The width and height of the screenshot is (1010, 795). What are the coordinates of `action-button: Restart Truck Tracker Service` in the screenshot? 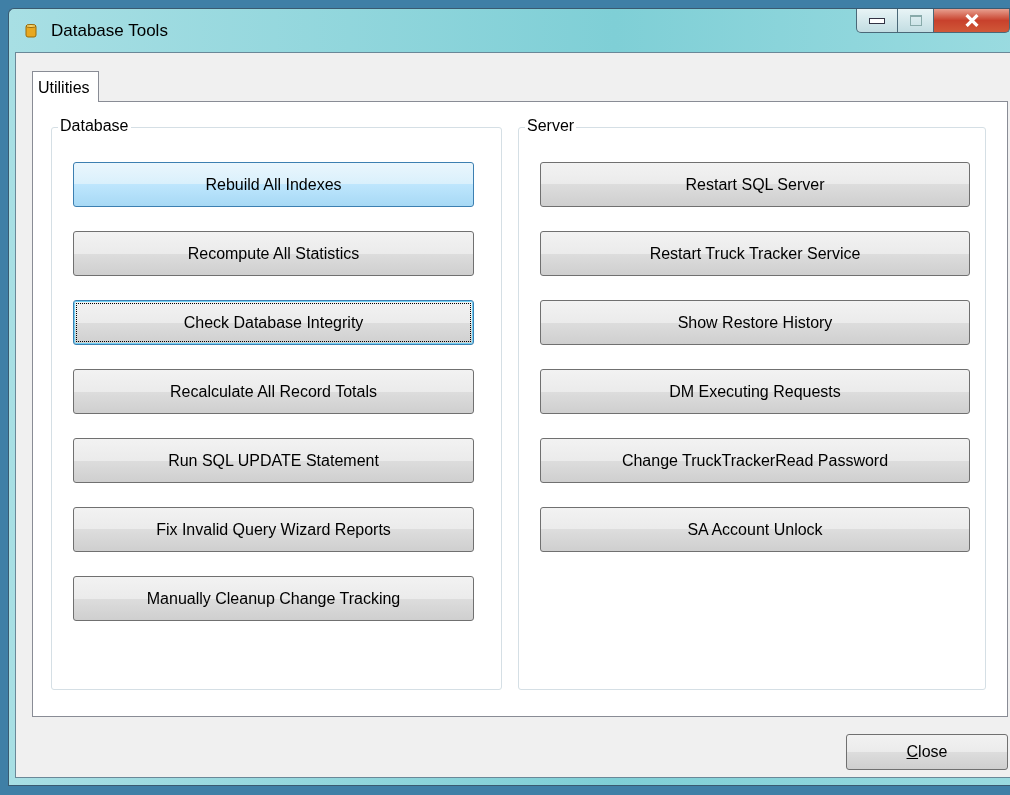 It's located at (755, 253).